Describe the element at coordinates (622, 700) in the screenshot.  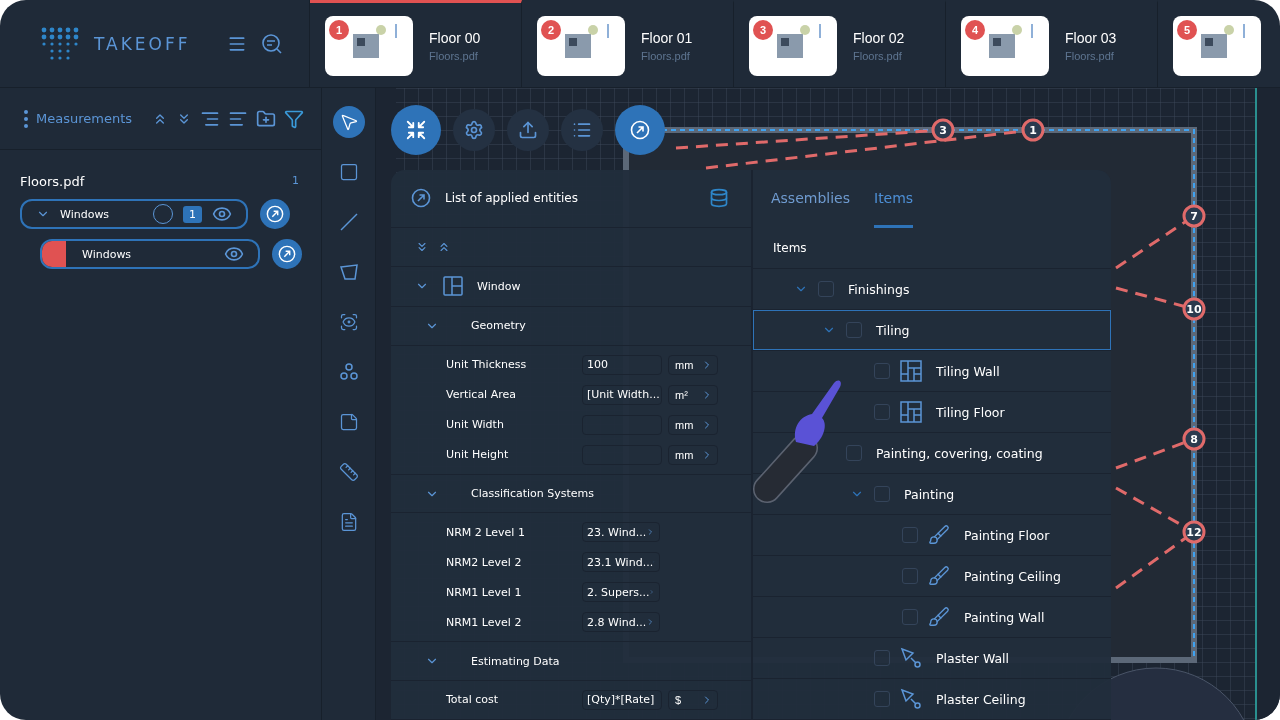
I see `value-field: [Qty]*[Rate]` at that location.